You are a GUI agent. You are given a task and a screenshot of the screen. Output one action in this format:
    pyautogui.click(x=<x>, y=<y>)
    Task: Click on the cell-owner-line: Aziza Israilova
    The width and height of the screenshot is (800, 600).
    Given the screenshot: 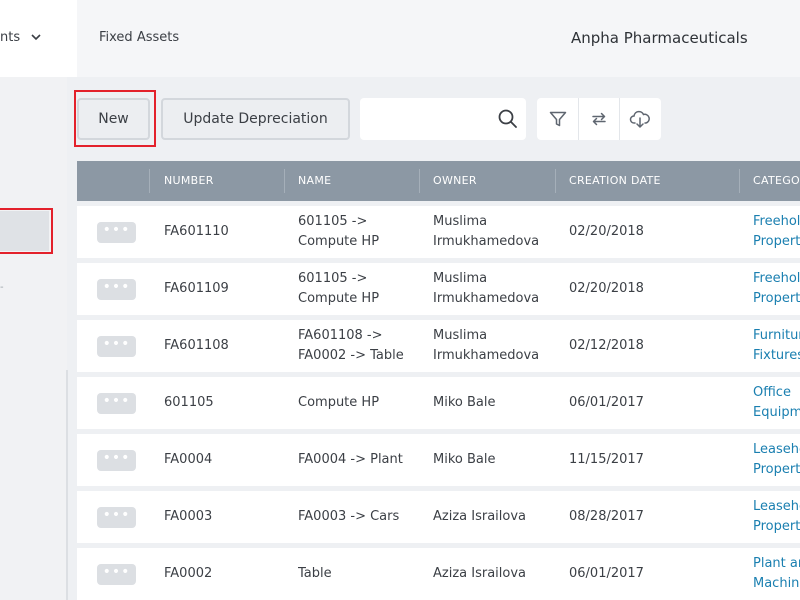 What is the action you would take?
    pyautogui.click(x=480, y=573)
    